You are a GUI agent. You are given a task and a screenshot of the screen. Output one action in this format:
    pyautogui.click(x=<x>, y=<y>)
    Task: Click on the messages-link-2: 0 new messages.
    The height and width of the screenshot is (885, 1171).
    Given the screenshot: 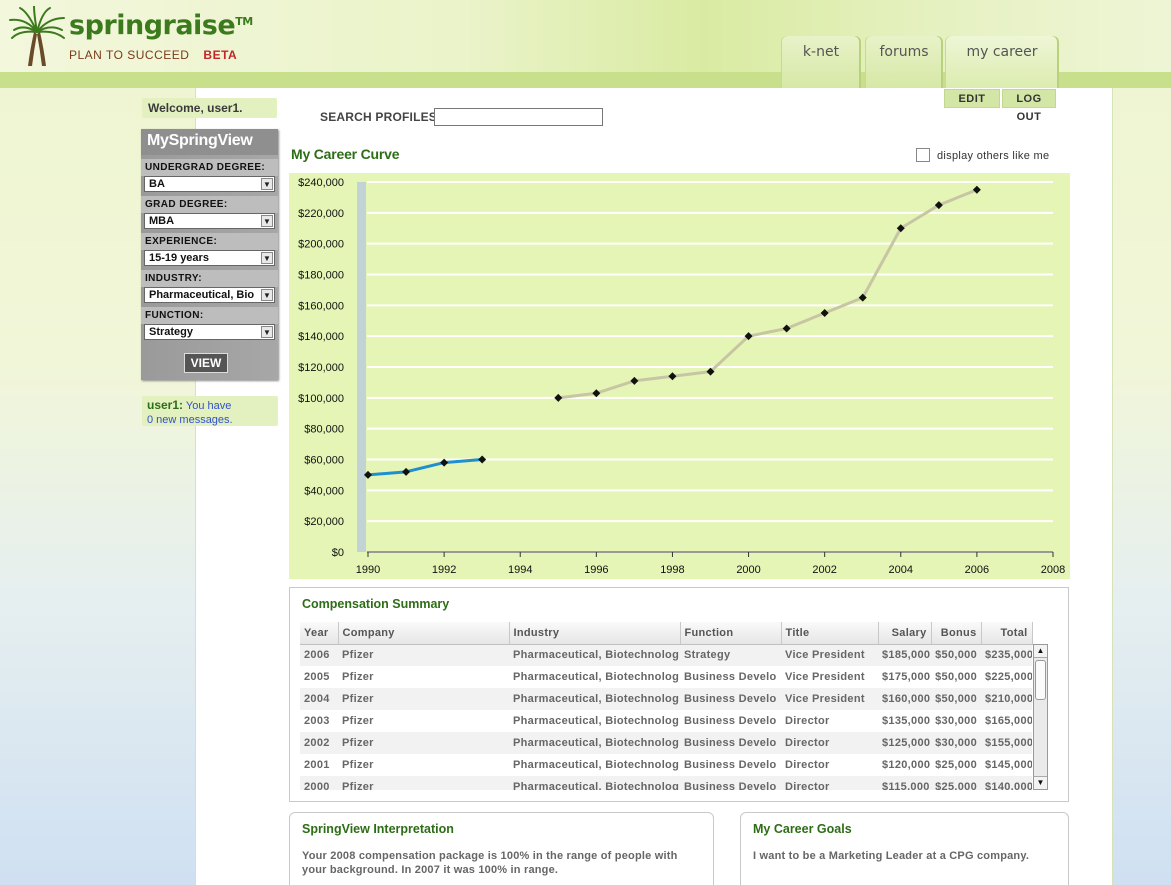 What is the action you would take?
    pyautogui.click(x=190, y=420)
    